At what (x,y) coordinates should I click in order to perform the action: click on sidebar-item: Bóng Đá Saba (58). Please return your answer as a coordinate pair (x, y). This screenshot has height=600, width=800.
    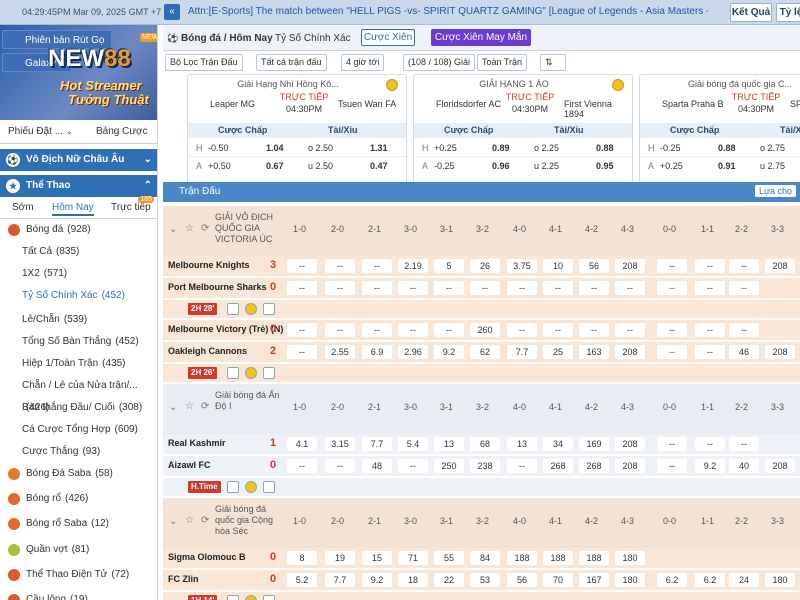
    Looking at the image, I should click on (78, 474).